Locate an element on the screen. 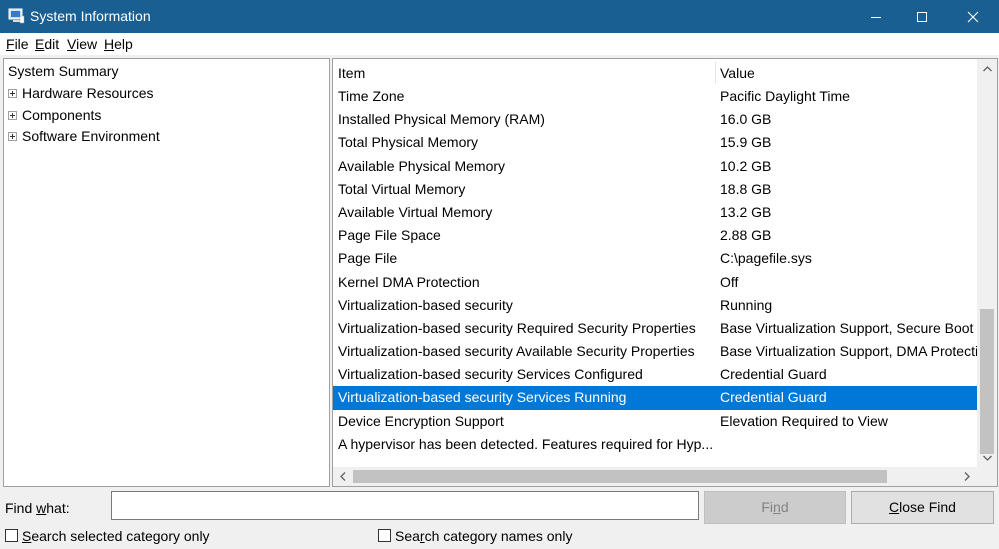 This screenshot has width=999, height=549. scroll-right-icon is located at coordinates (967, 476).